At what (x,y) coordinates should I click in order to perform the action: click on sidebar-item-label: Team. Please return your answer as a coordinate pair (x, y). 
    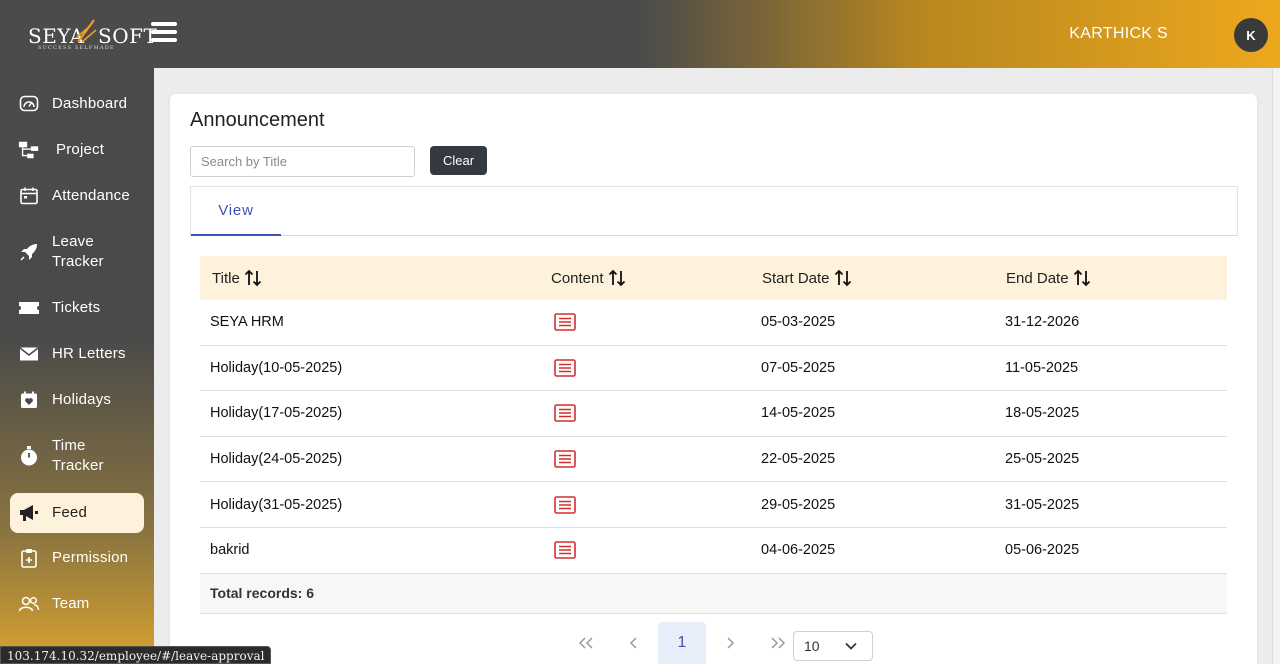
    Looking at the image, I should click on (71, 603).